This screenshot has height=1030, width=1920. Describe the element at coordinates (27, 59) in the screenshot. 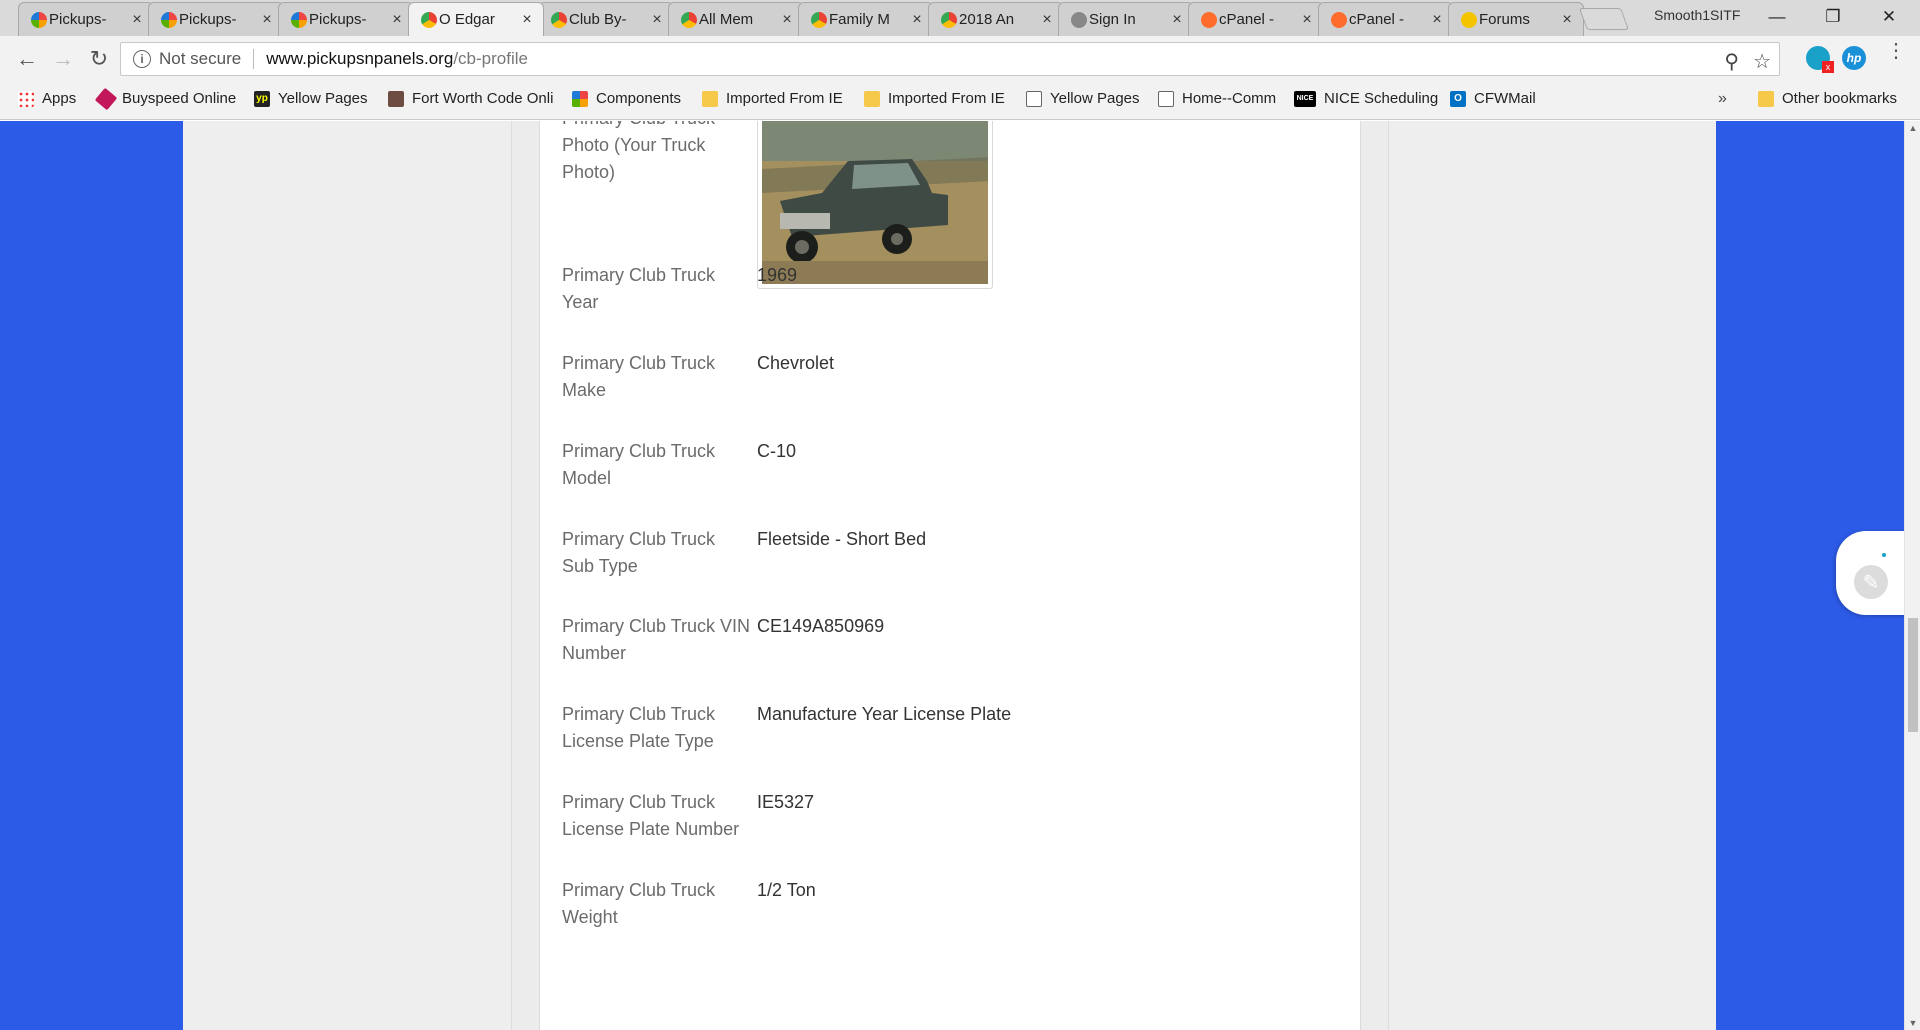

I see `back-arrow-icon: ←` at that location.